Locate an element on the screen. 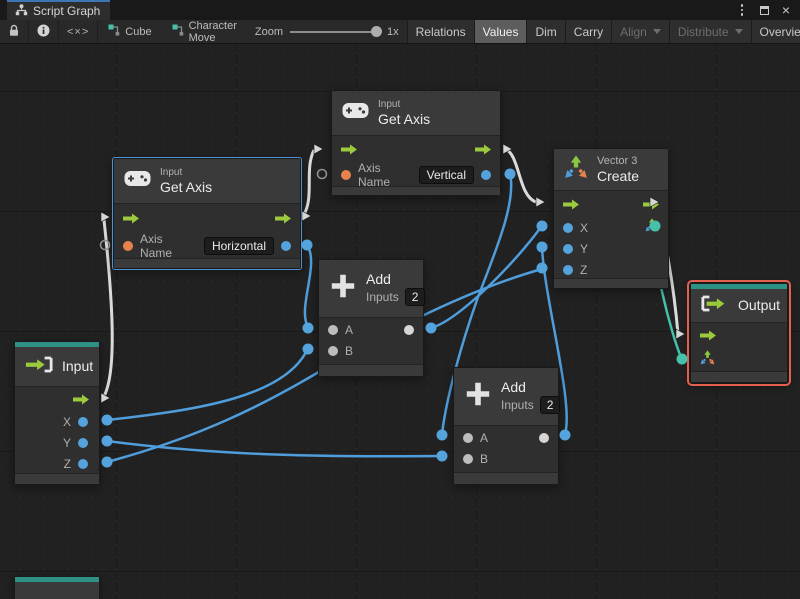 This screenshot has height=599, width=800. lock-button is located at coordinates (14, 31).